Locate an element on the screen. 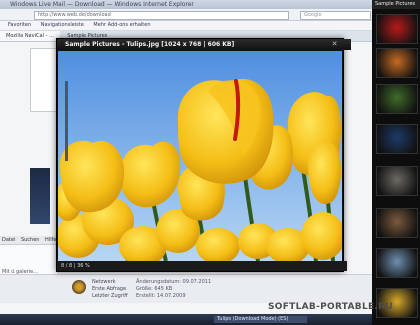 This screenshot has width=420, height=325. tulips-red-thumb is located at coordinates (397, 29).